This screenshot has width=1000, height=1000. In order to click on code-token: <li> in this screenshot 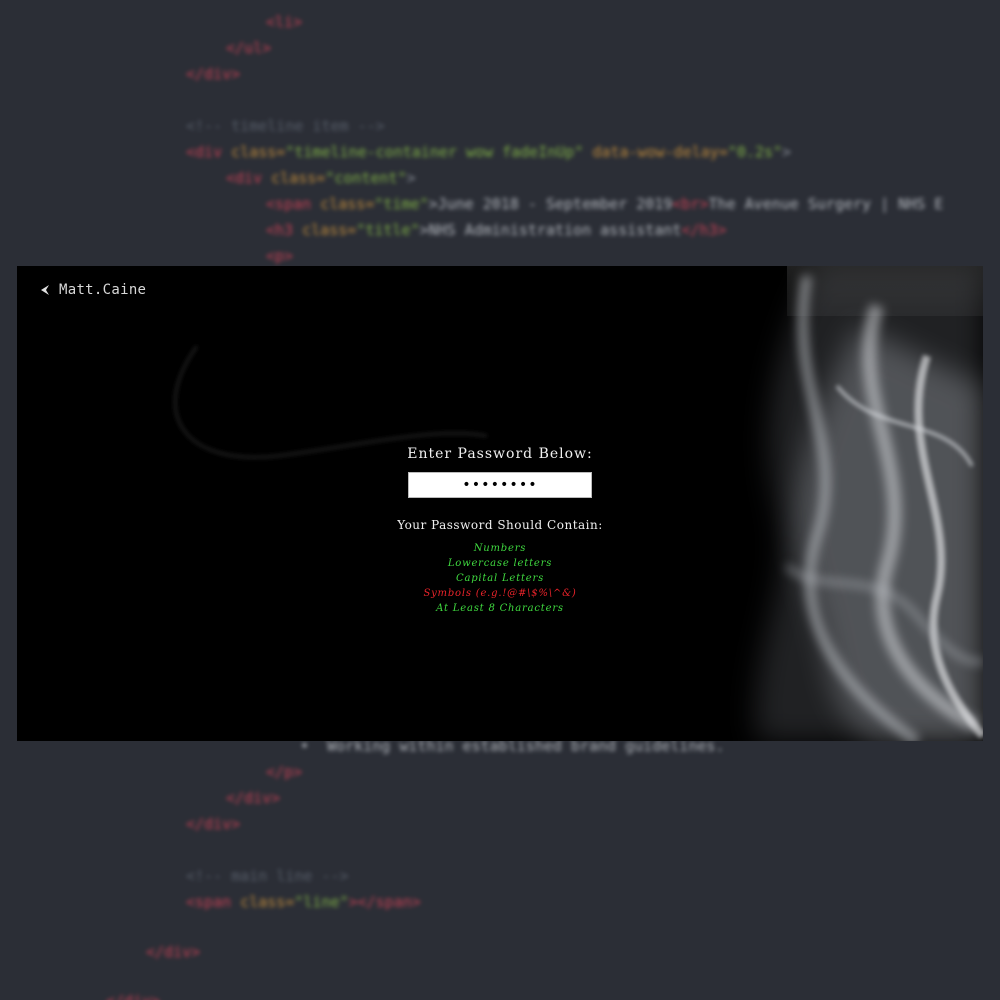, I will do `click(284, 22)`.